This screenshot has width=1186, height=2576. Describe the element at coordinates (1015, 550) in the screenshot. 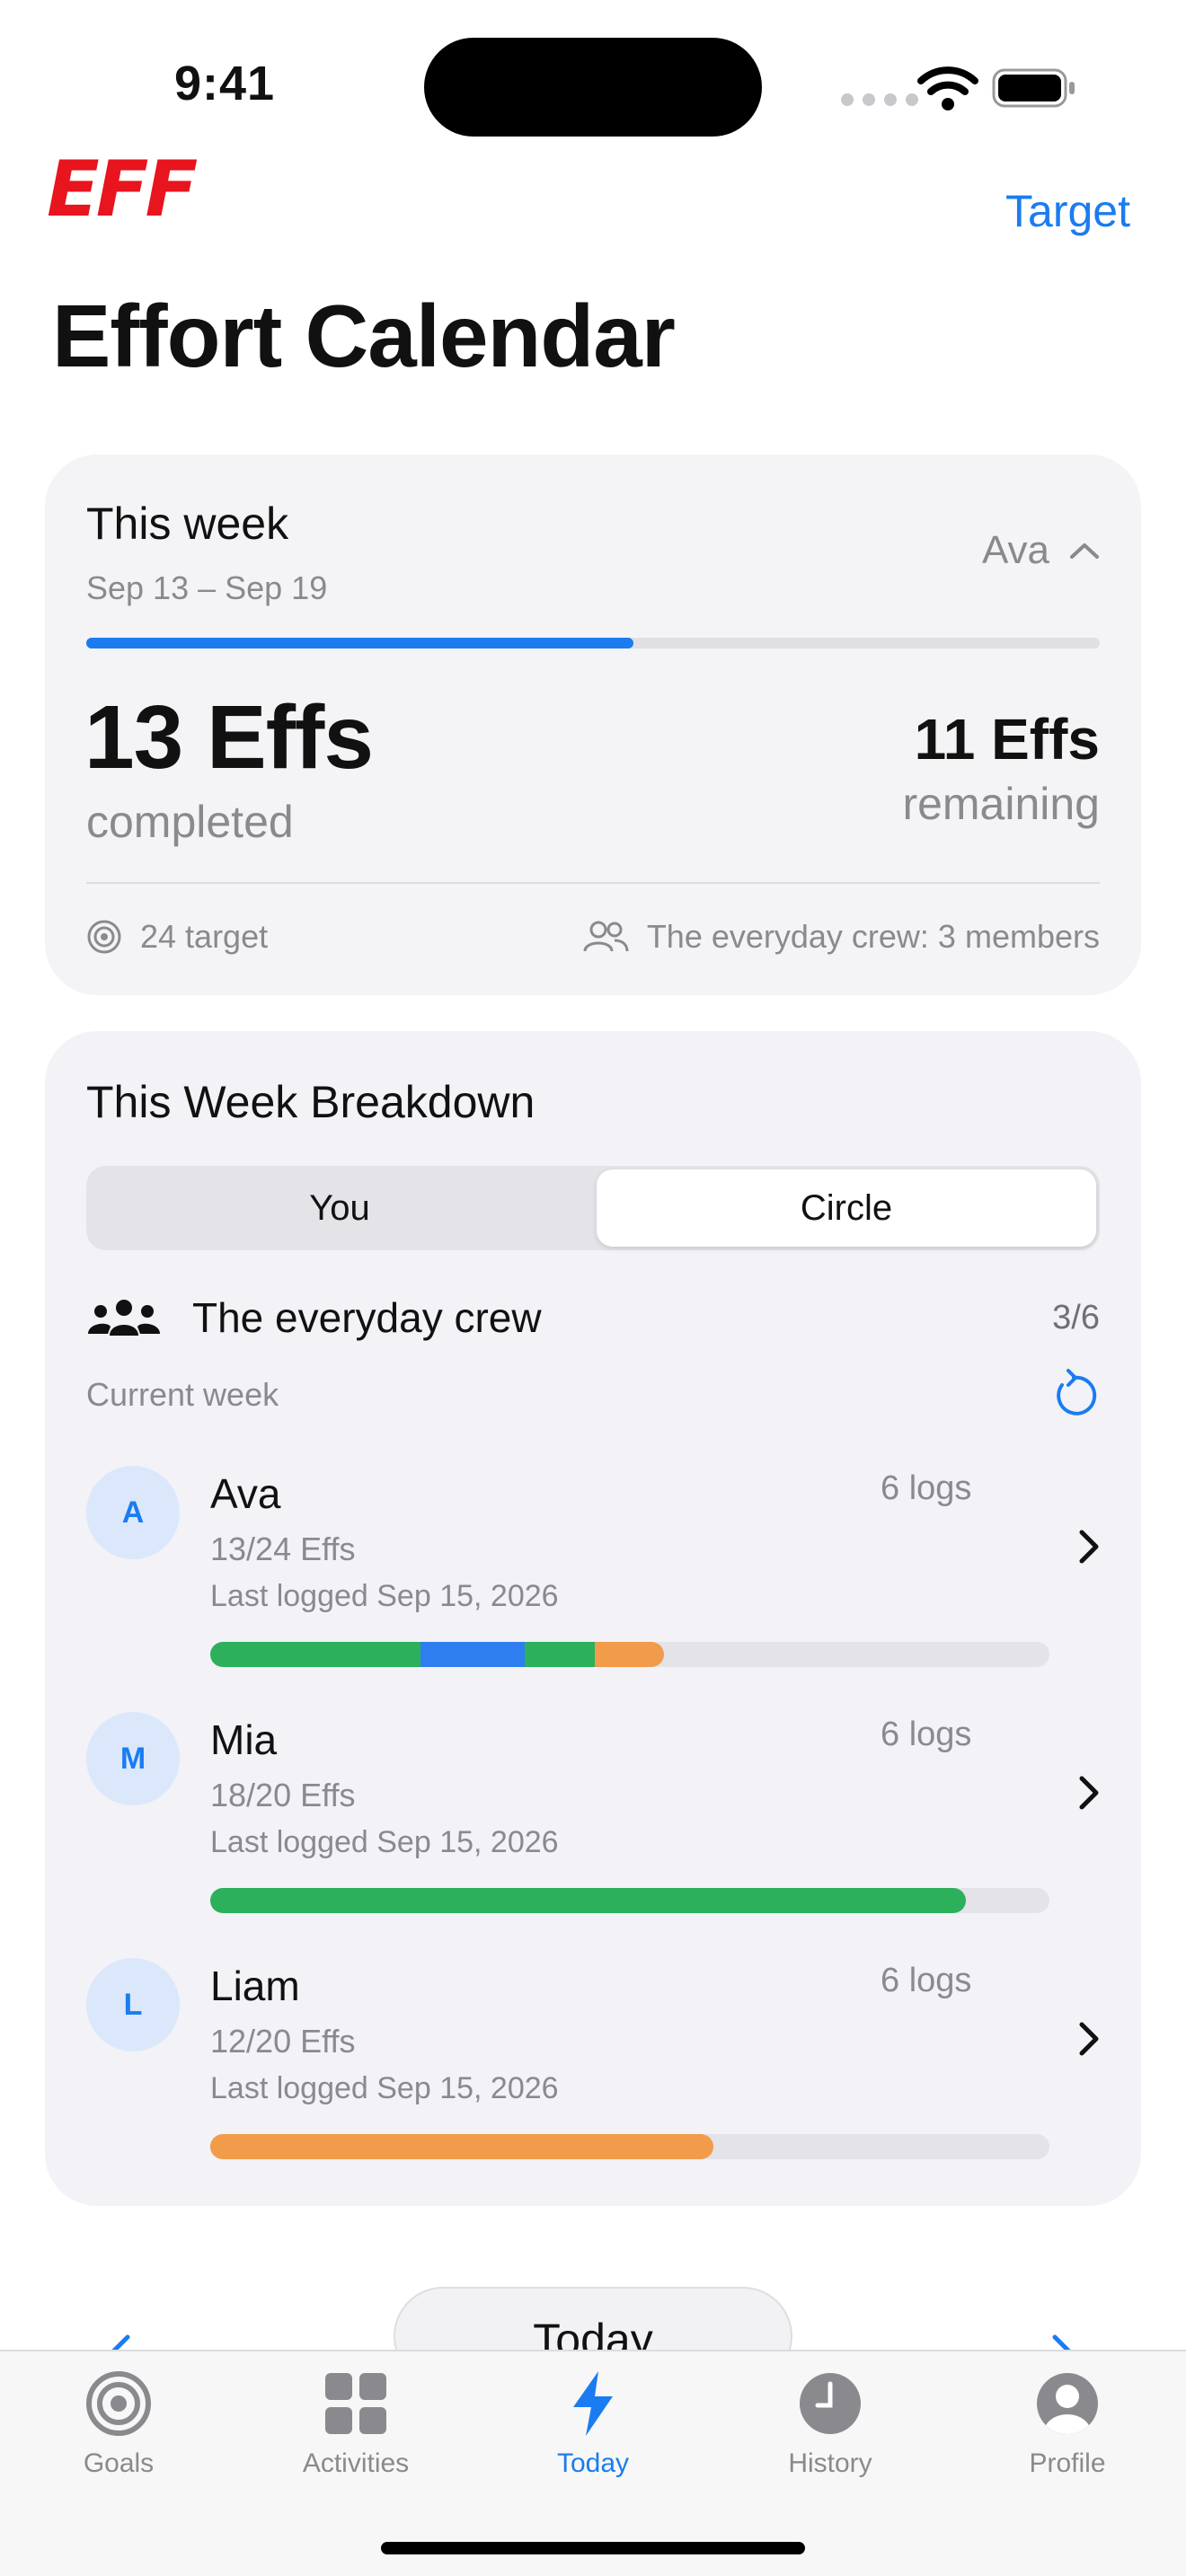

I see `user-selector-label: Ava` at that location.